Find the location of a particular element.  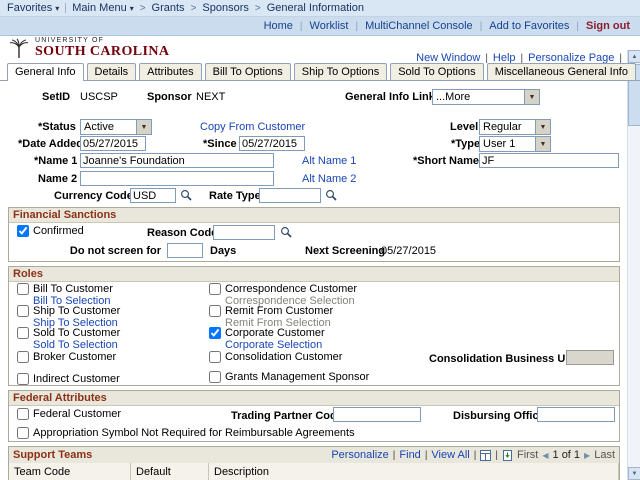

last-link: Last is located at coordinates (604, 455).